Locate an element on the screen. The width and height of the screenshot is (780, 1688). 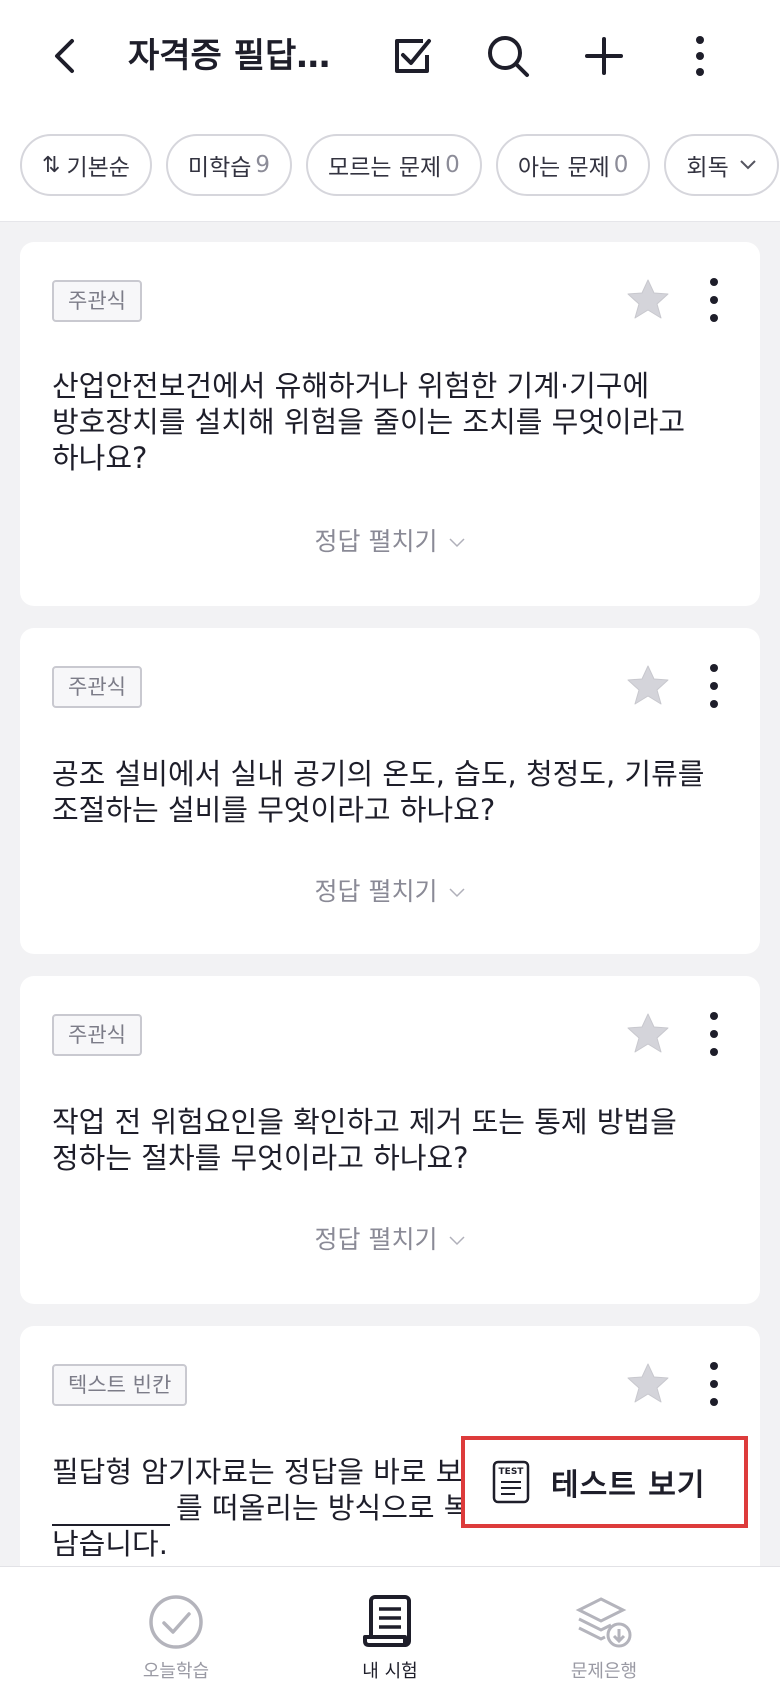
bottom-navigation: 오늘학습 내 시험 문제은행 is located at coordinates (390, 1627).